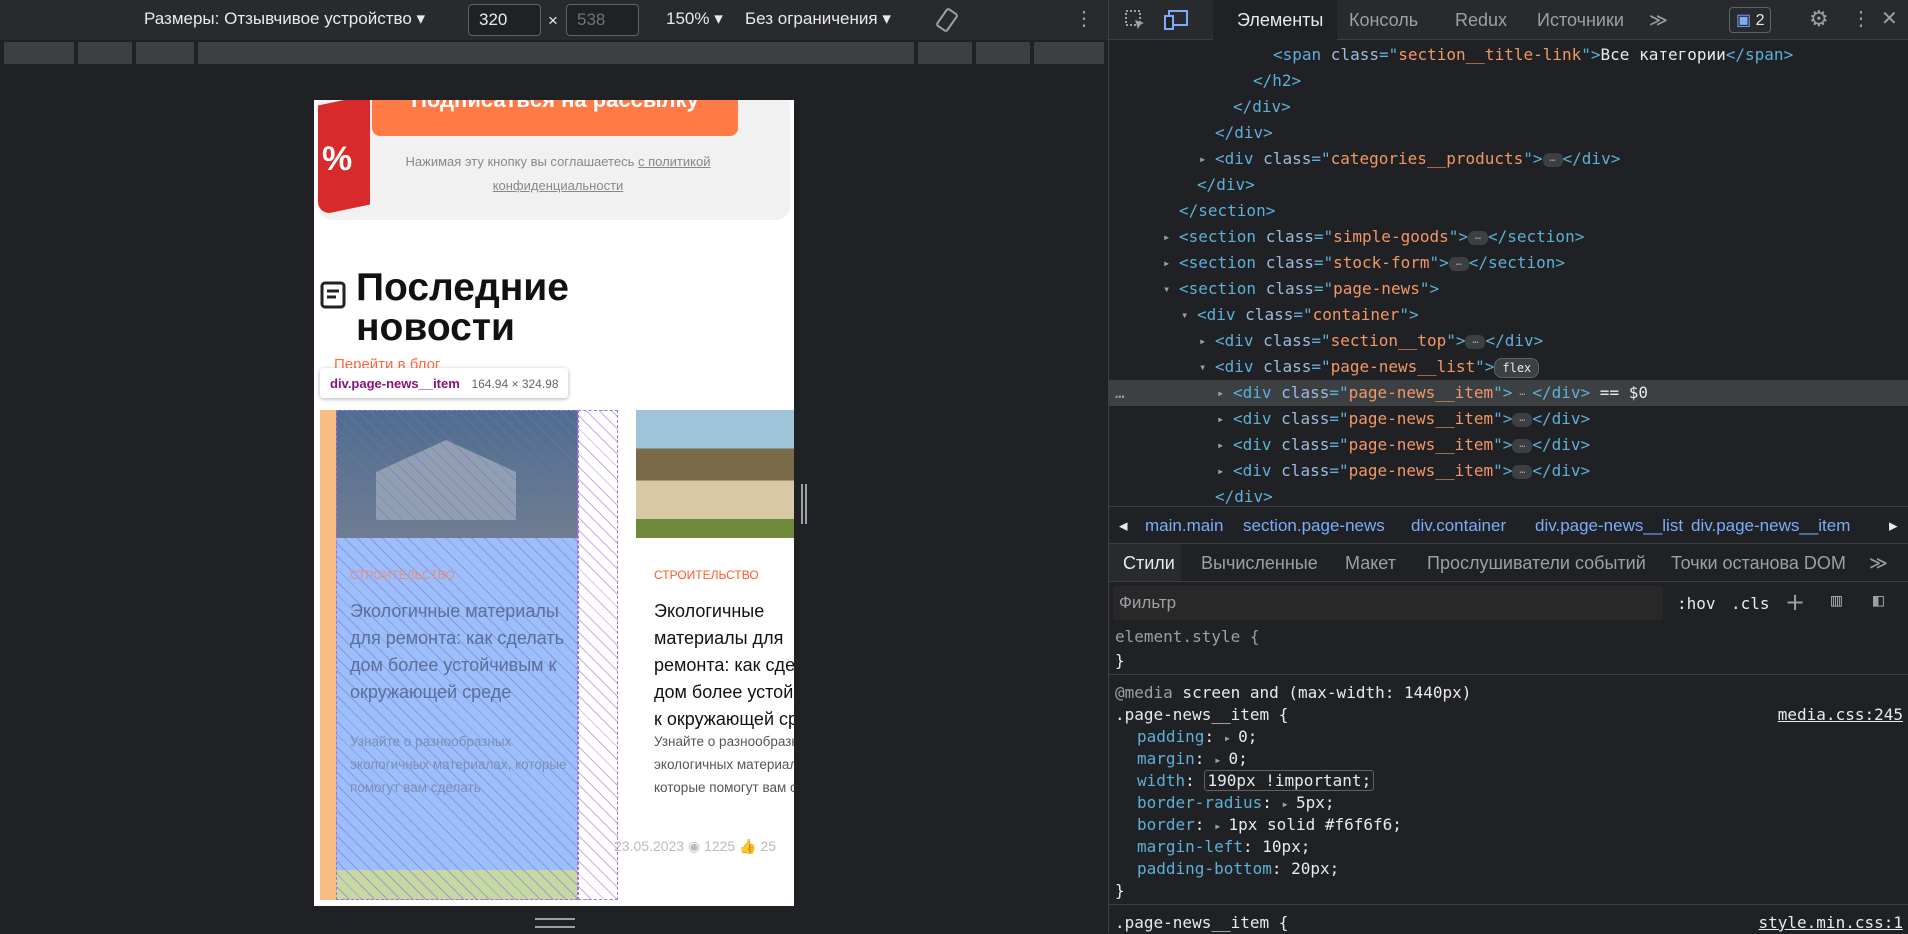 Image resolution: width=1908 pixels, height=934 pixels. I want to click on rotate-icon, so click(947, 22).